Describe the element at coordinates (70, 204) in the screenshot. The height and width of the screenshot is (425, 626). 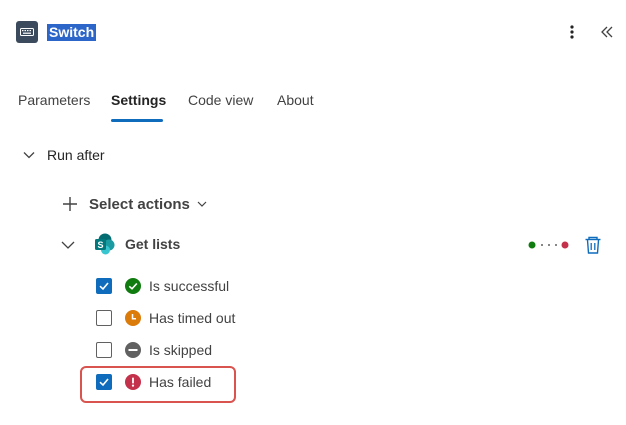
I see `plus-icon` at that location.